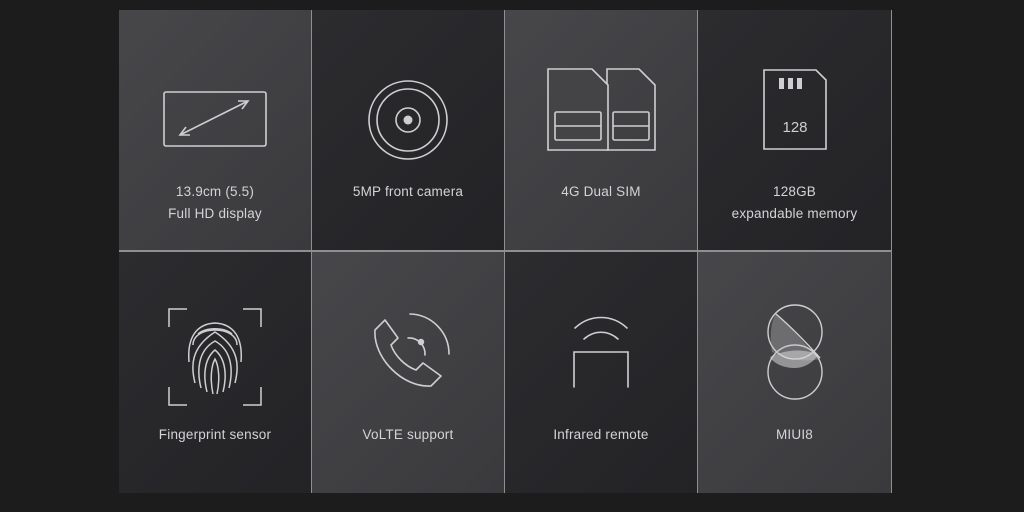 This screenshot has height=512, width=1024. Describe the element at coordinates (794, 191) in the screenshot. I see `feature-caption-line: 128GB` at that location.